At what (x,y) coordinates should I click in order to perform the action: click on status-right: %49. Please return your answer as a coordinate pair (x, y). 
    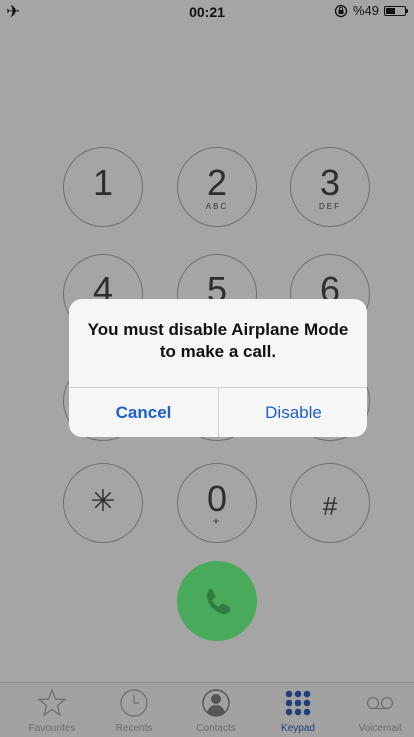
    Looking at the image, I should click on (371, 10).